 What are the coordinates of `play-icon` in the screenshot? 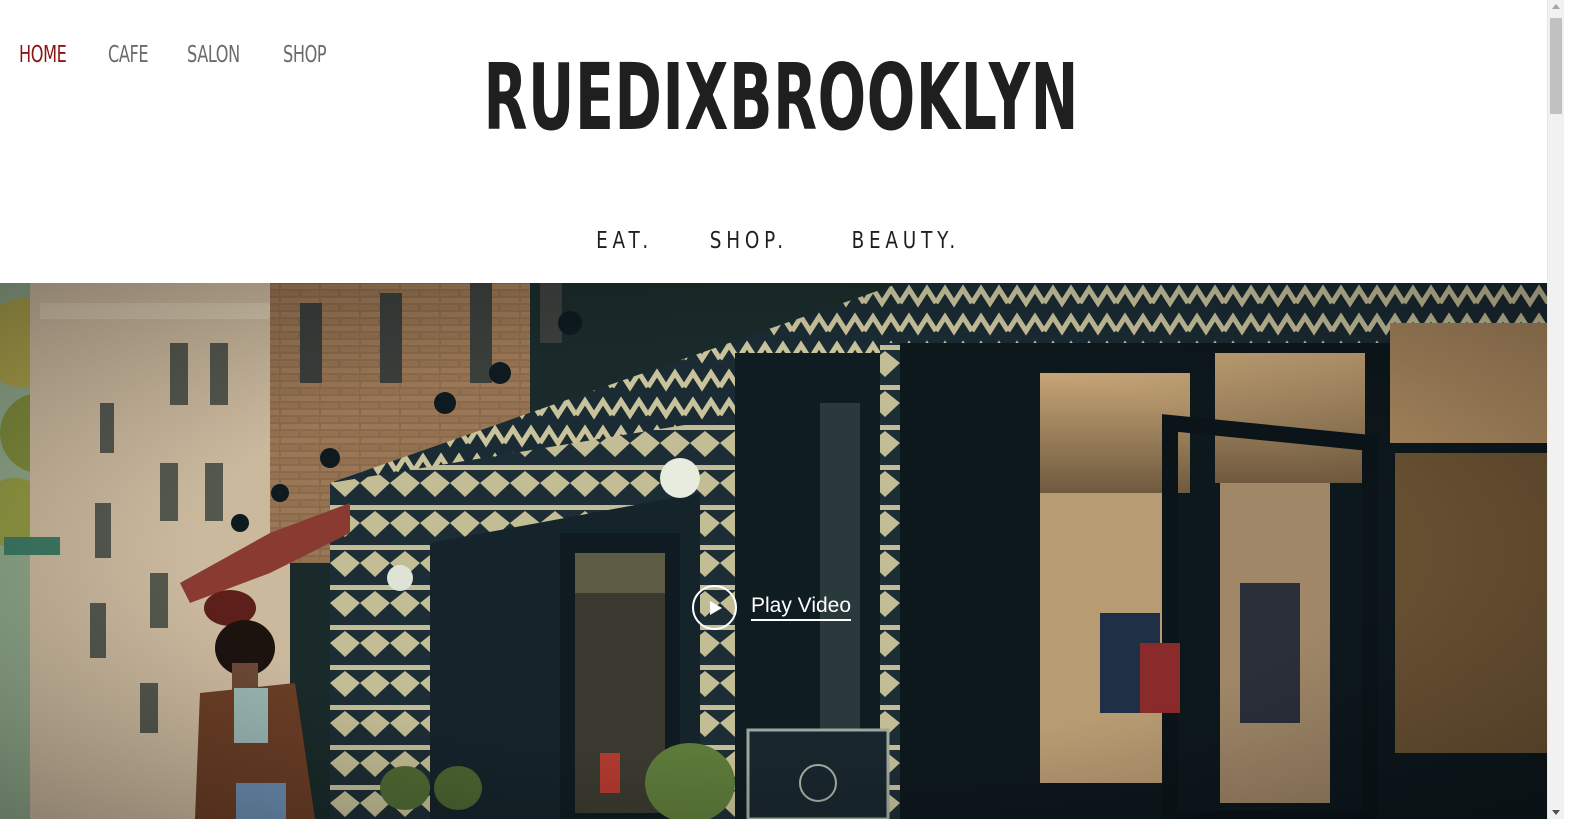 It's located at (714, 607).